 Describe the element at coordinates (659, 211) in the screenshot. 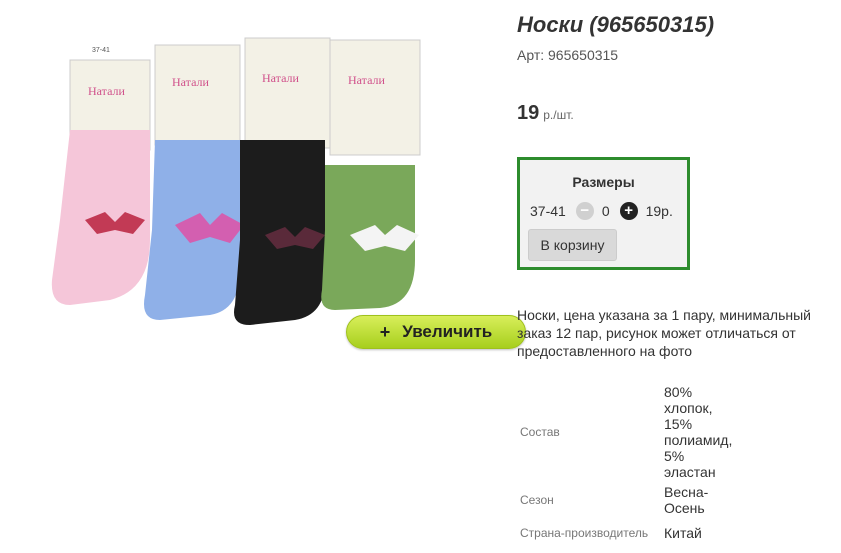

I see `size-price: 19р.` at that location.